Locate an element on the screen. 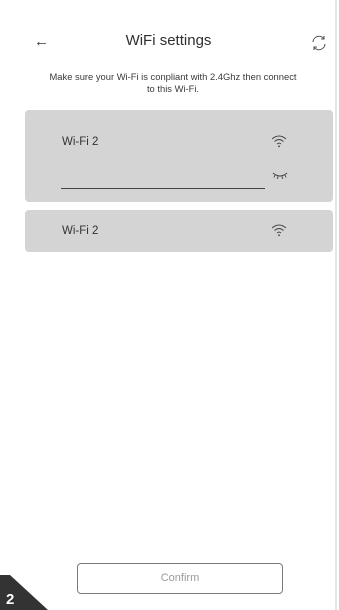 The image size is (339, 610). eye-closed-icon is located at coordinates (280, 175).